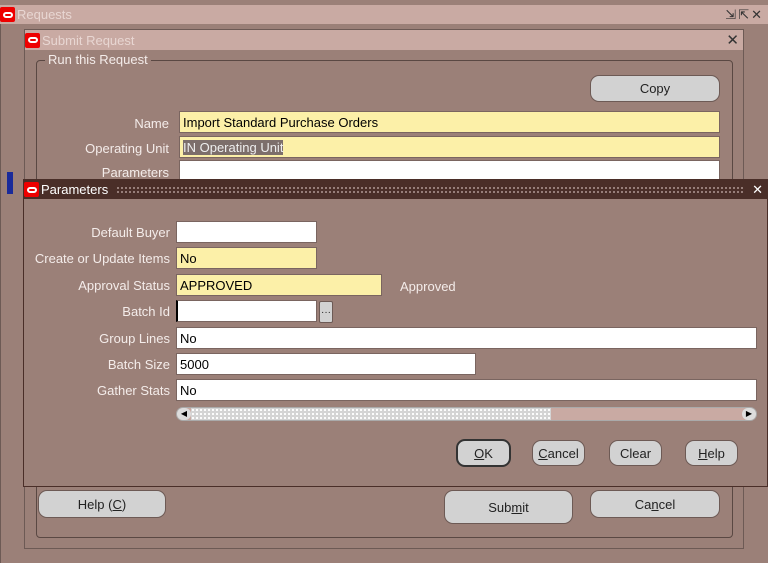 The width and height of the screenshot is (768, 563). Describe the element at coordinates (384, 40) in the screenshot. I see `submit-titlebar: Submit Request ✕` at that location.